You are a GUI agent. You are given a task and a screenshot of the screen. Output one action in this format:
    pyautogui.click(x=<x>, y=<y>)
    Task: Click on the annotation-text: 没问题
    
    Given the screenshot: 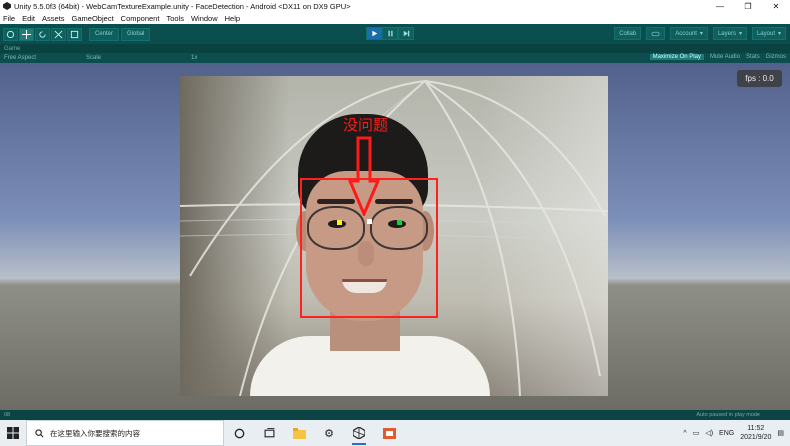 What is the action you would take?
    pyautogui.click(x=366, y=125)
    